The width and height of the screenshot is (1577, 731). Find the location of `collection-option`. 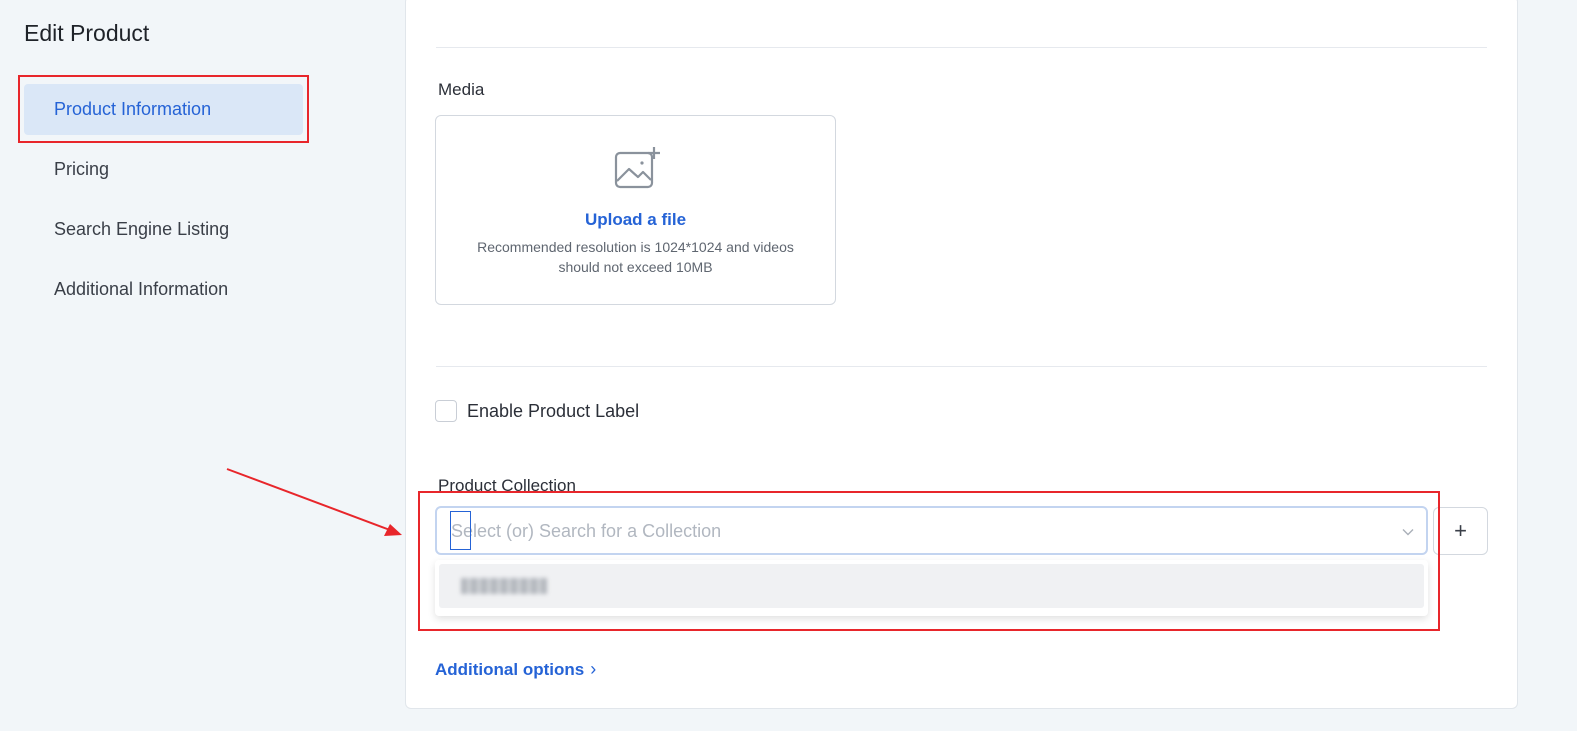

collection-option is located at coordinates (931, 586).